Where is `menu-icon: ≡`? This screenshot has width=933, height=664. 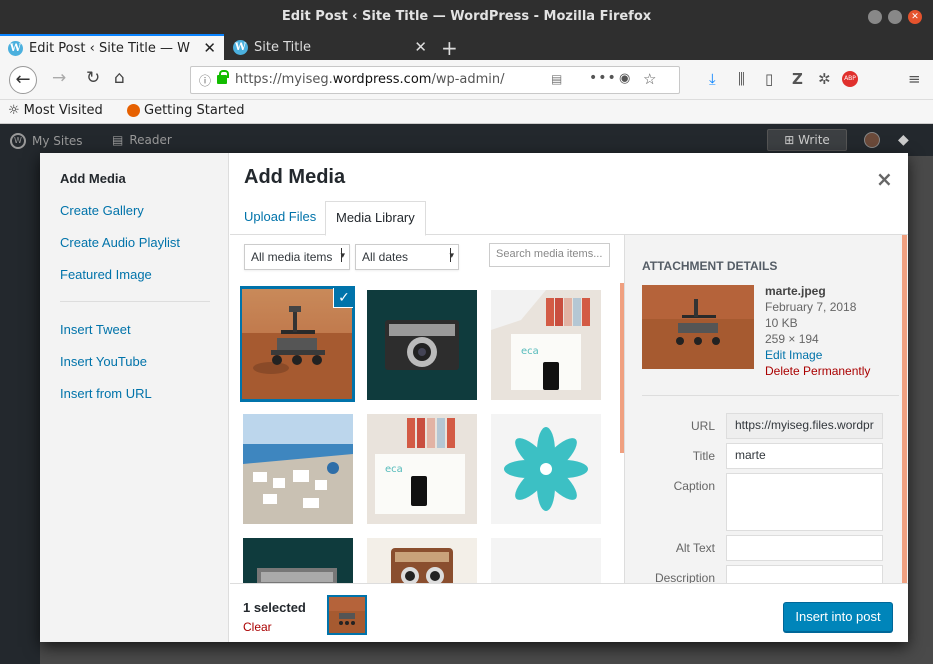
menu-icon: ≡ is located at coordinates (914, 79).